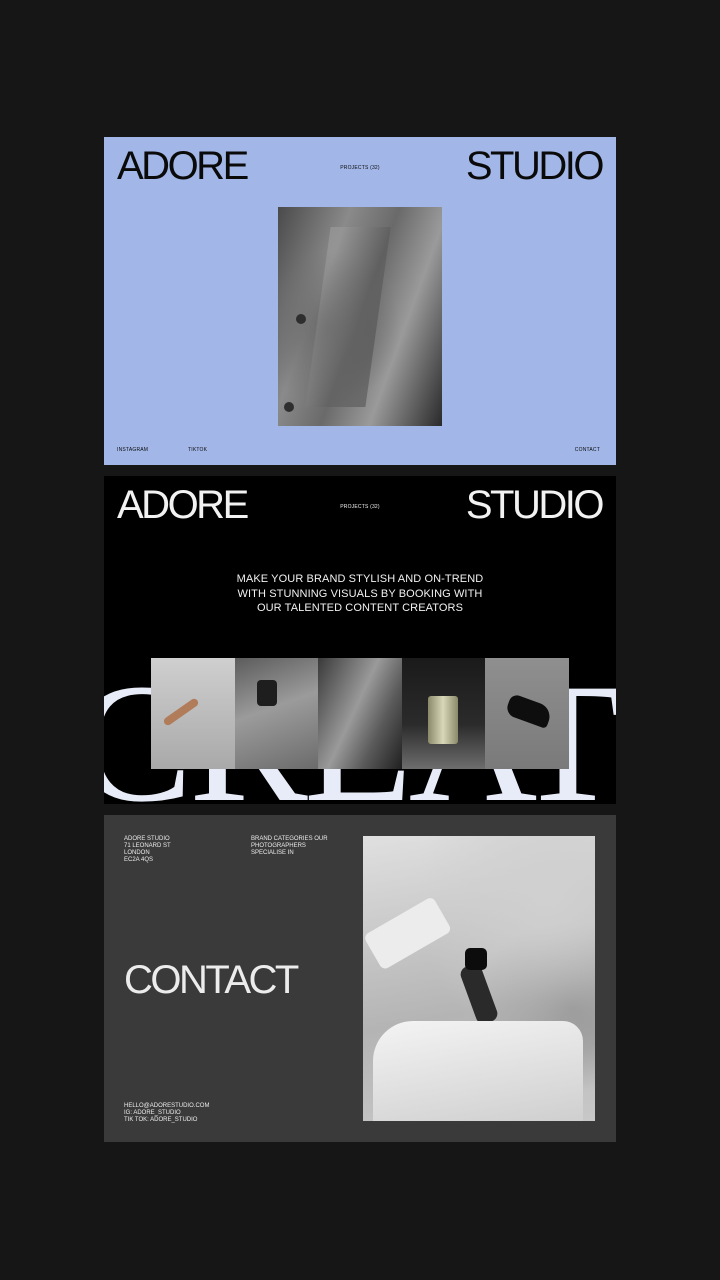 The image size is (720, 1280). What do you see at coordinates (527, 713) in the screenshot?
I see `glove-photo` at bounding box center [527, 713].